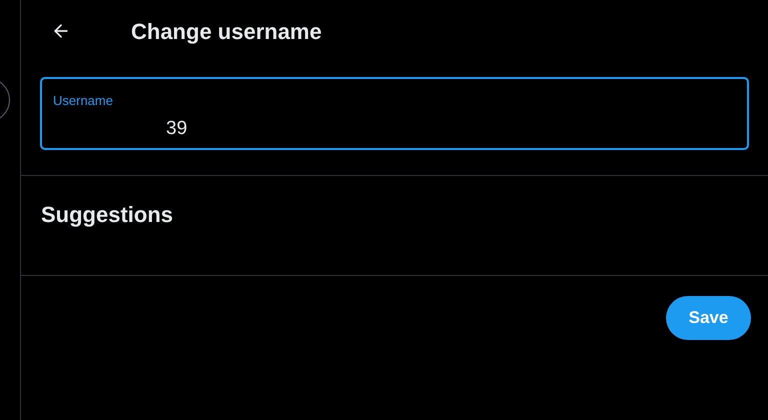 This screenshot has width=768, height=420. Describe the element at coordinates (316, 128) in the screenshot. I see `username-input: 39` at that location.